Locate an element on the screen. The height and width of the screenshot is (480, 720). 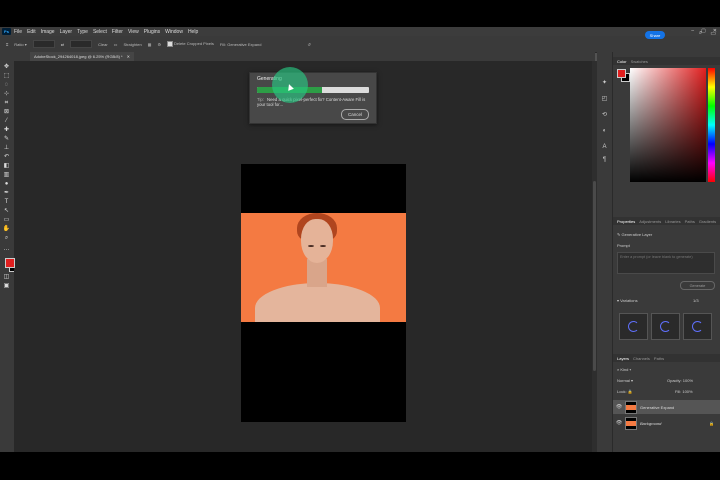
eraser-icon: ◧ is located at coordinates (6, 166).